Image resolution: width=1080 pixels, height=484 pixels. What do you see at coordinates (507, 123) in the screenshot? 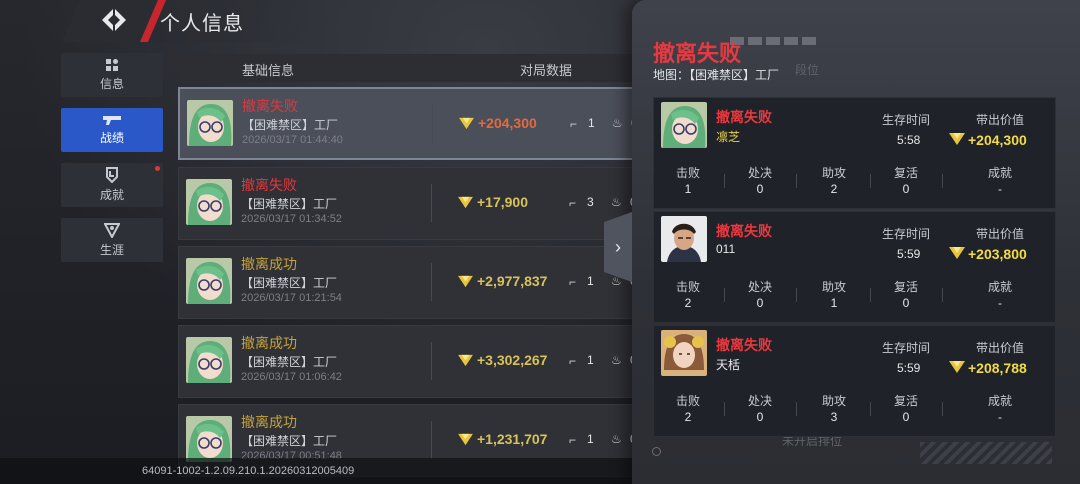
I see `match-value: +204,300` at bounding box center [507, 123].